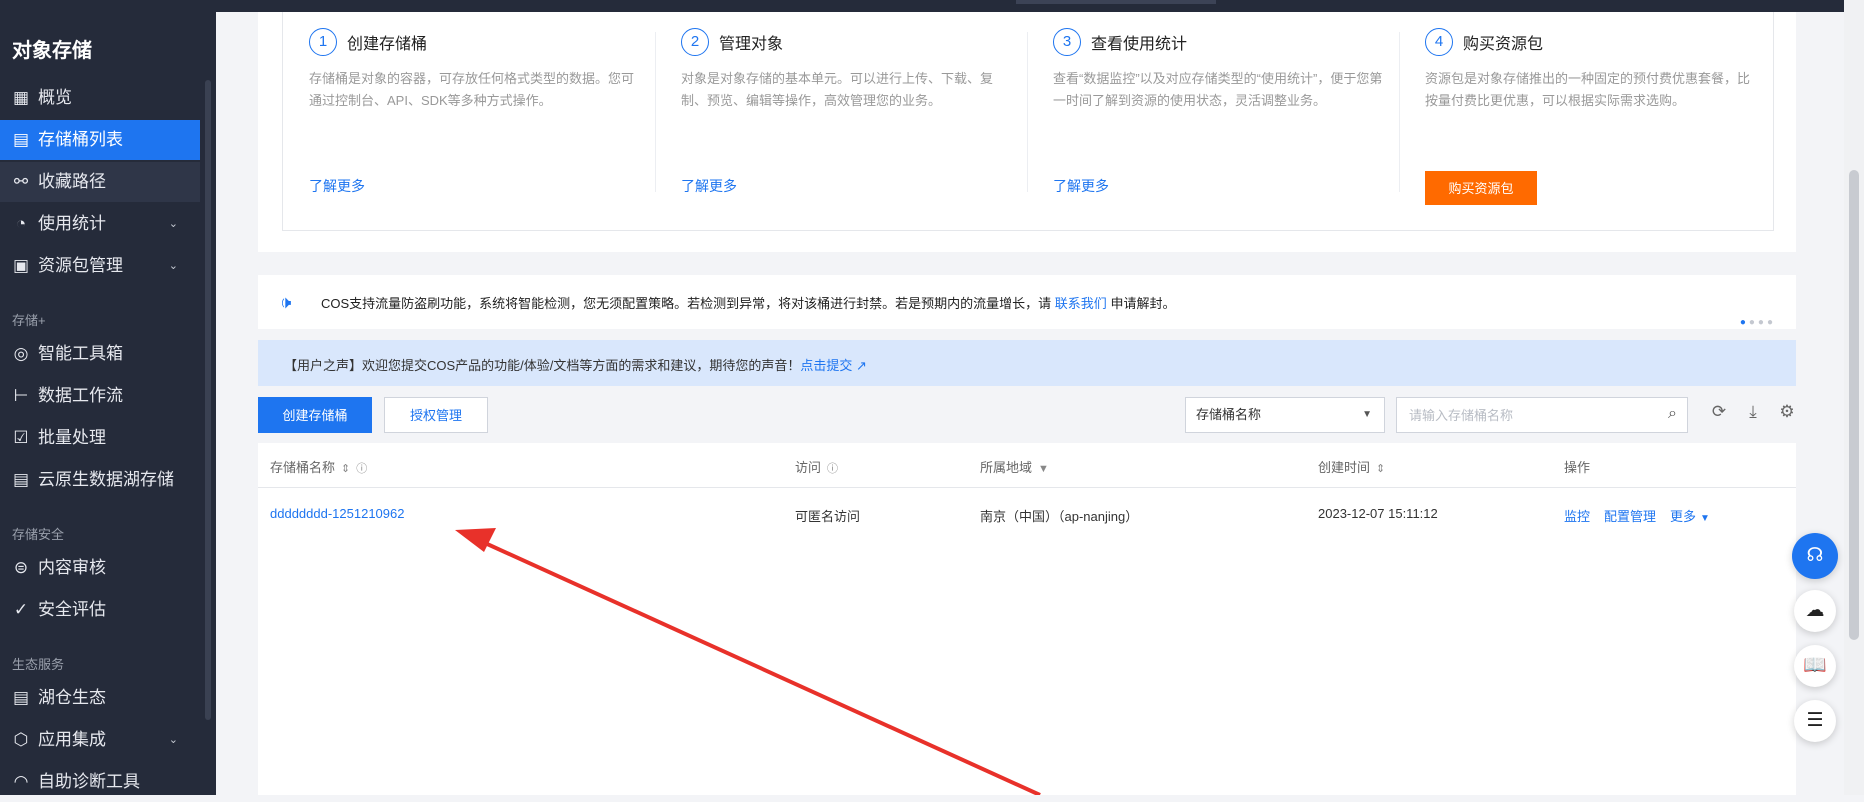 Image resolution: width=1864 pixels, height=802 pixels. What do you see at coordinates (1285, 415) in the screenshot?
I see `search-field-select: 存储桶名称 ▼` at bounding box center [1285, 415].